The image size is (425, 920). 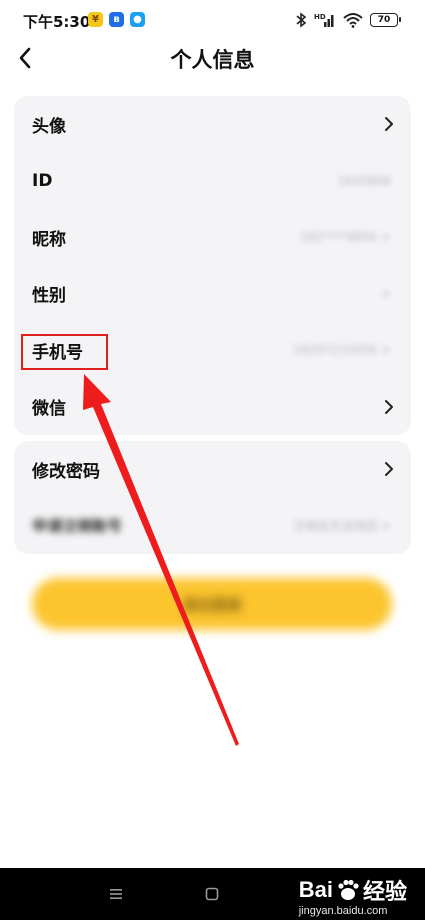 What do you see at coordinates (385, 20) in the screenshot?
I see `battery-indicator: 70` at bounding box center [385, 20].